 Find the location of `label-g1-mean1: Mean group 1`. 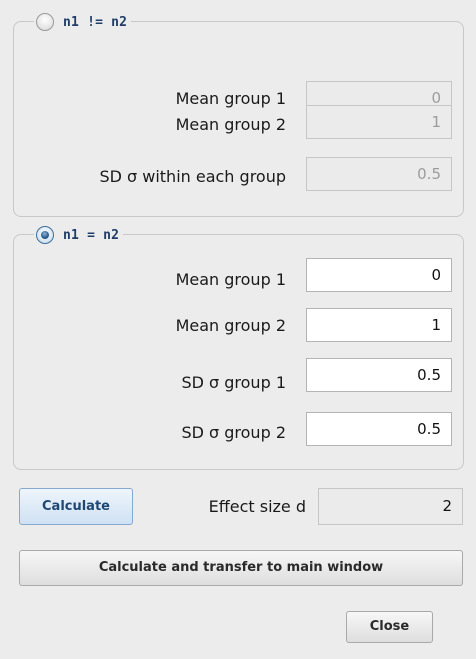

label-g1-mean1: Mean group 1 is located at coordinates (230, 98).